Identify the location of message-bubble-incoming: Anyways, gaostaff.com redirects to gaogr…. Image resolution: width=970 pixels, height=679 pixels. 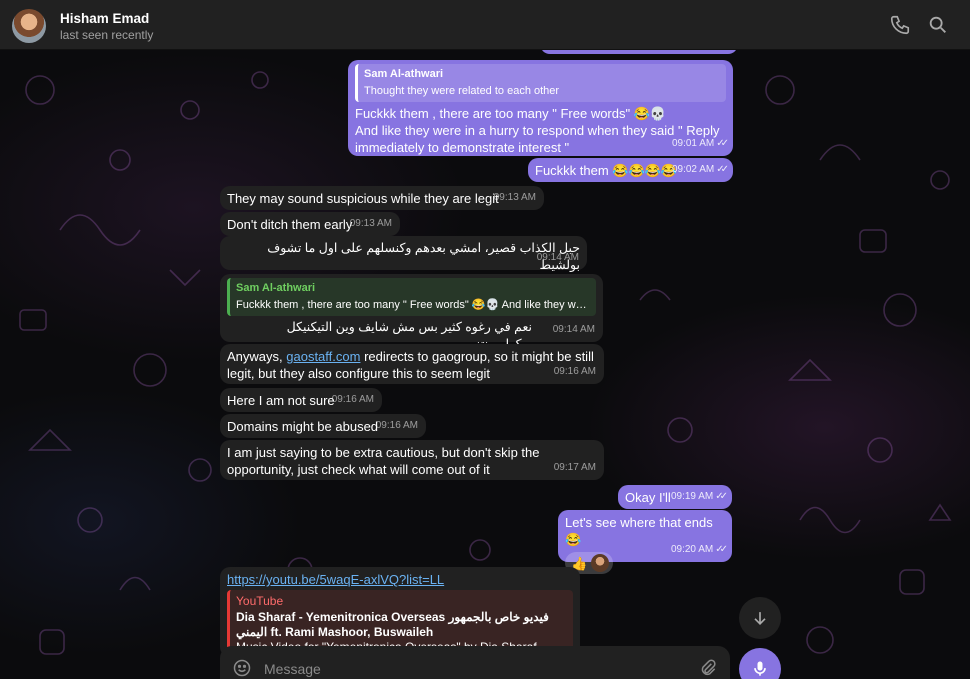
(412, 364).